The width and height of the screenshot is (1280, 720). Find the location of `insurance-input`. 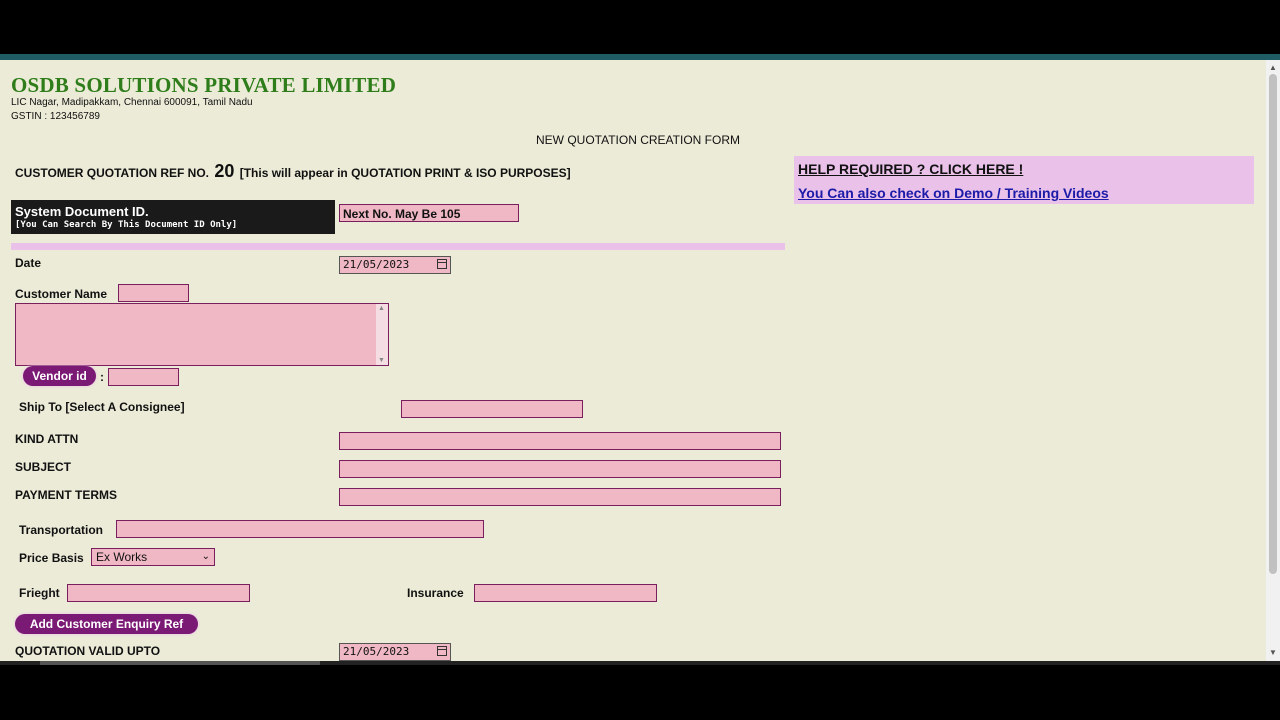

insurance-input is located at coordinates (565, 593).